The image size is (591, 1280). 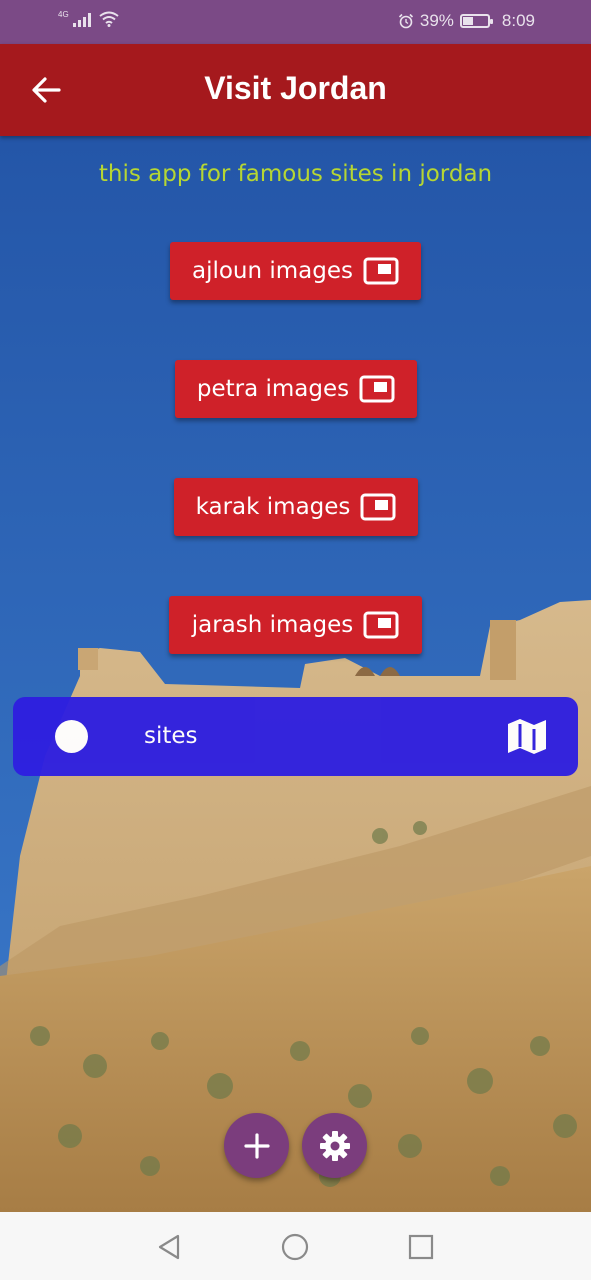 I want to click on button-label: karak images, so click(x=273, y=507).